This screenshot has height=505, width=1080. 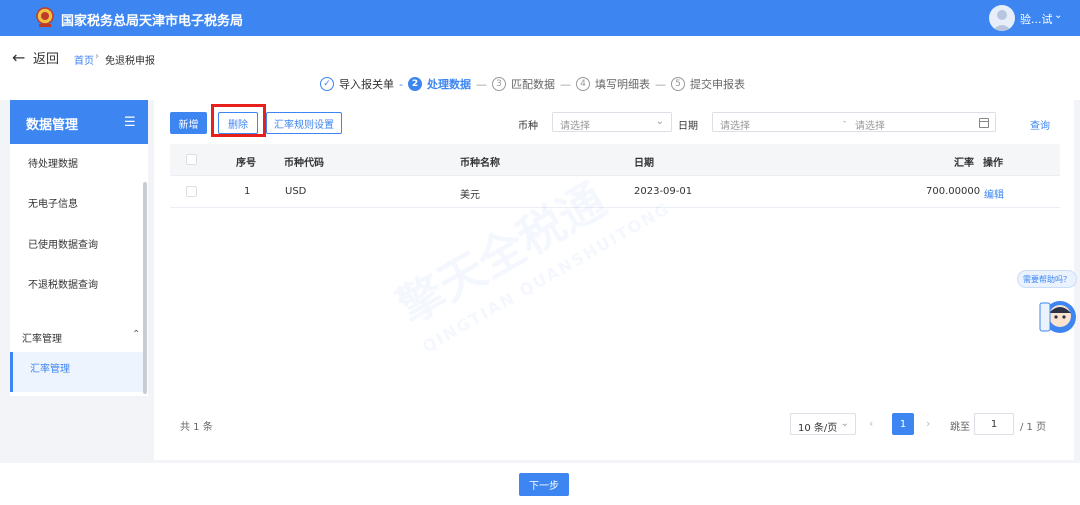 I want to click on header-rate: 汇率, so click(x=964, y=163).